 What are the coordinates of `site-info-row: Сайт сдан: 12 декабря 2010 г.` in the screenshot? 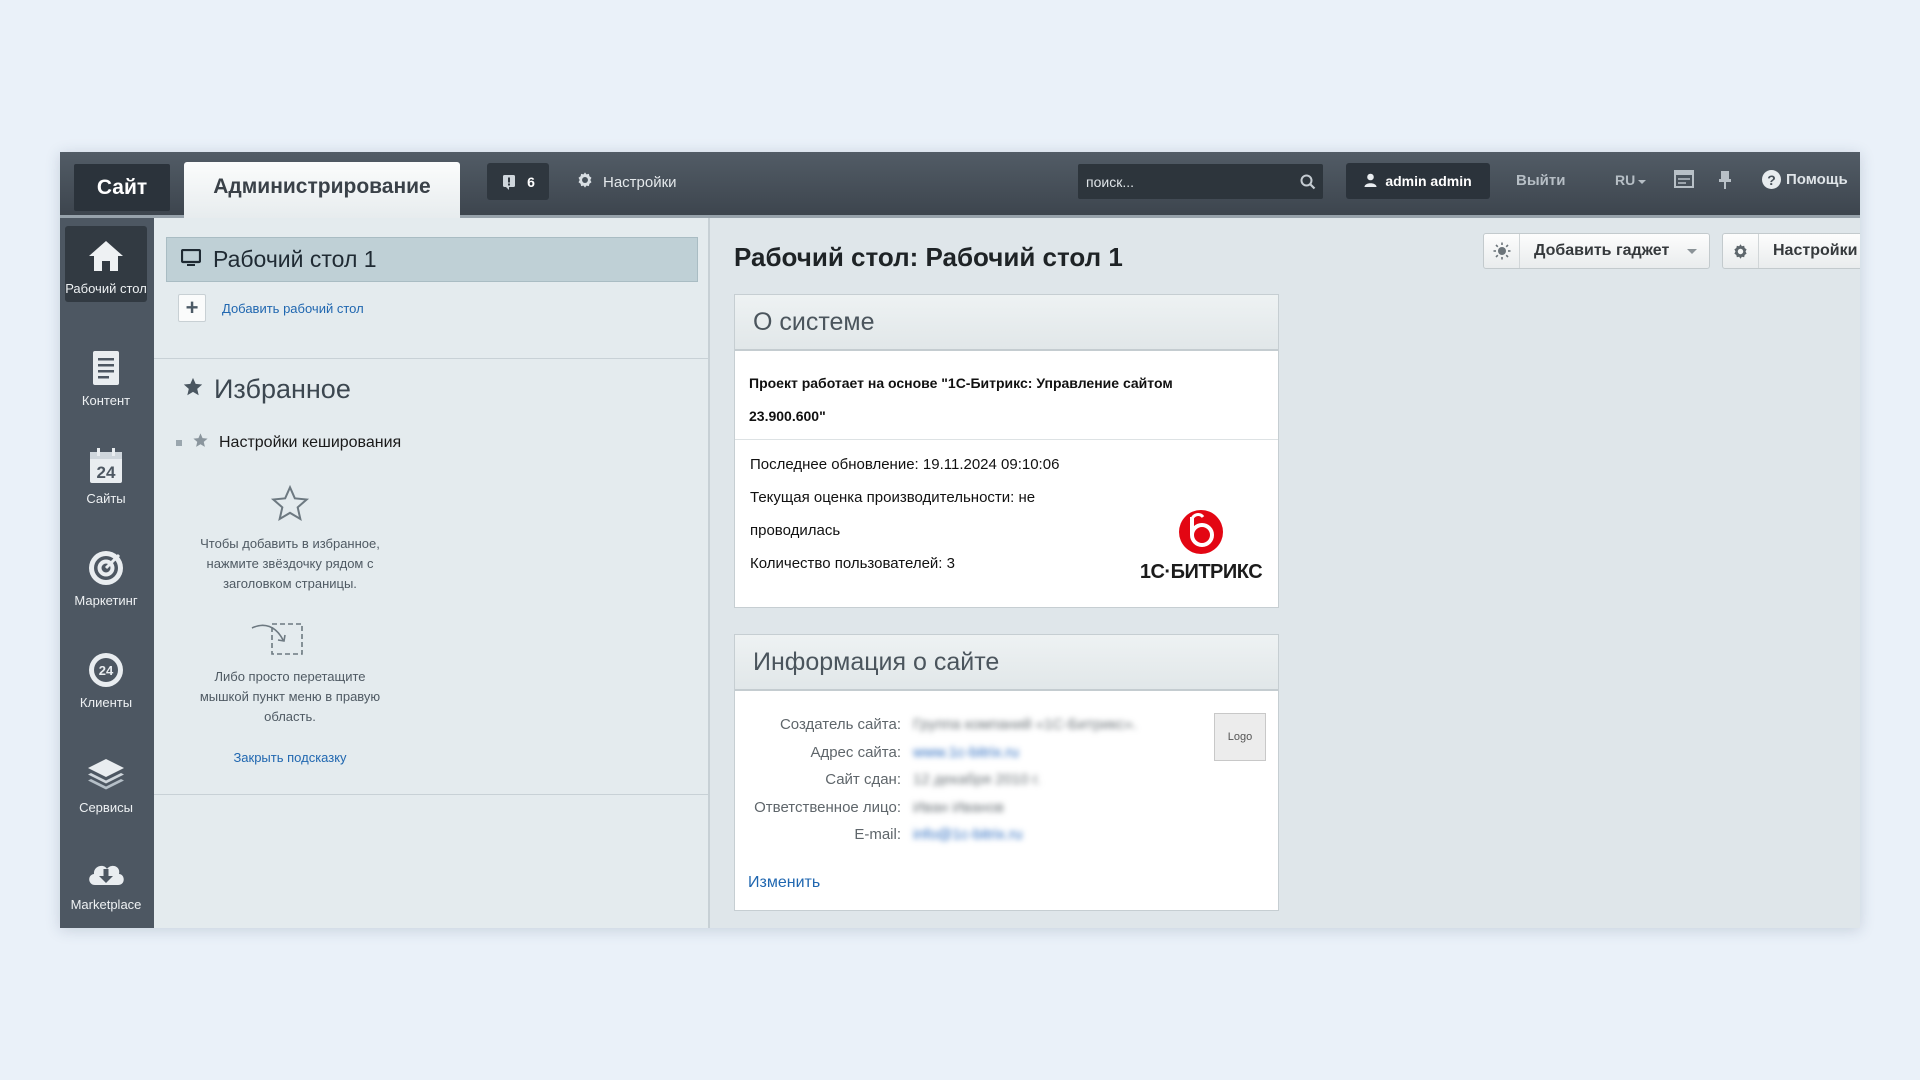 It's located at (1006, 780).